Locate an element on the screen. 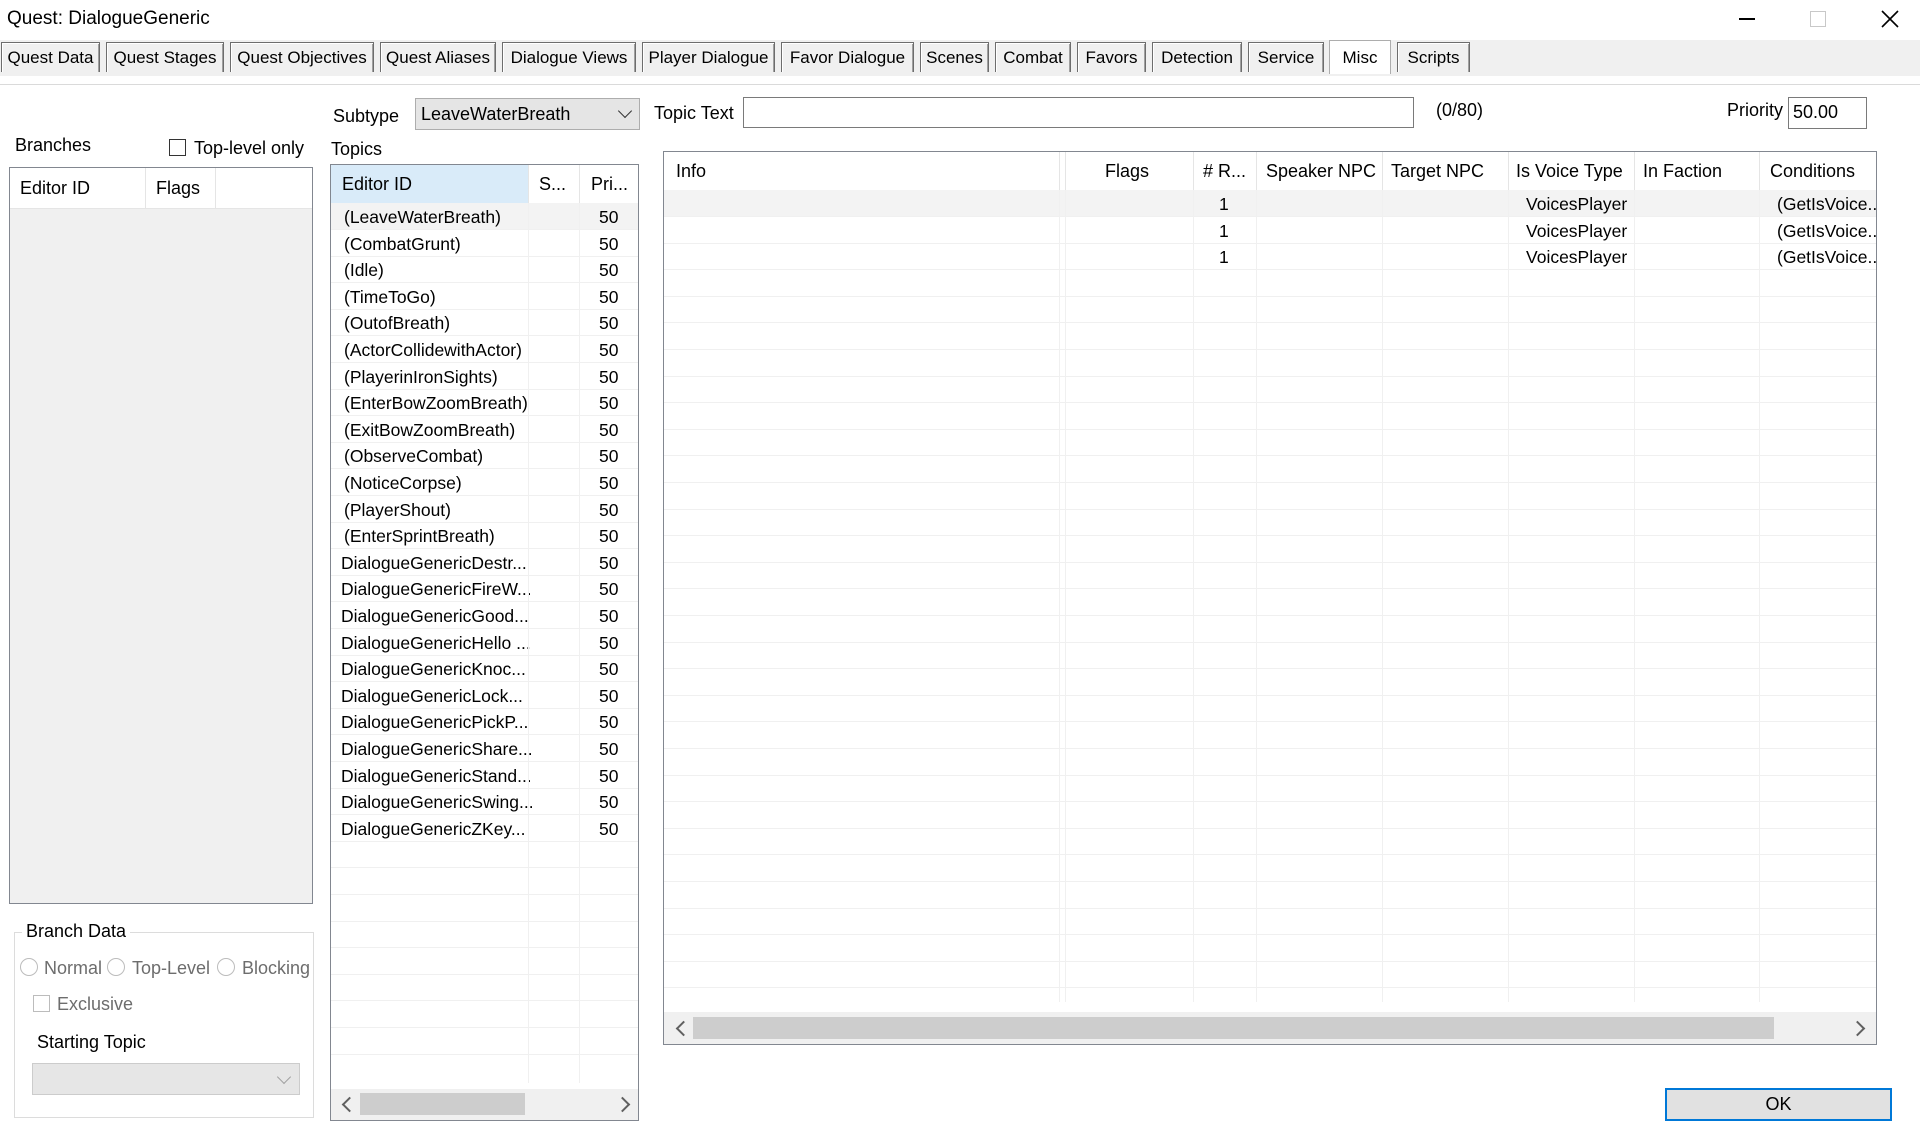  tab-combat: Combat is located at coordinates (1033, 57).